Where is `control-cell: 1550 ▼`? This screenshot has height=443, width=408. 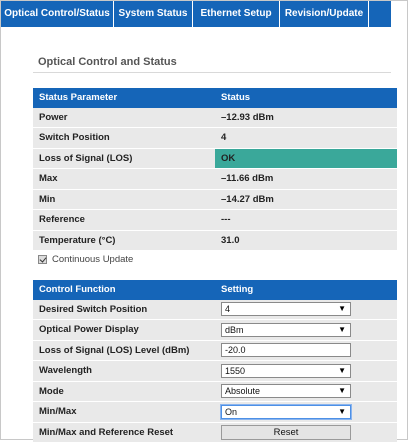
control-cell: 1550 ▼ is located at coordinates (306, 371).